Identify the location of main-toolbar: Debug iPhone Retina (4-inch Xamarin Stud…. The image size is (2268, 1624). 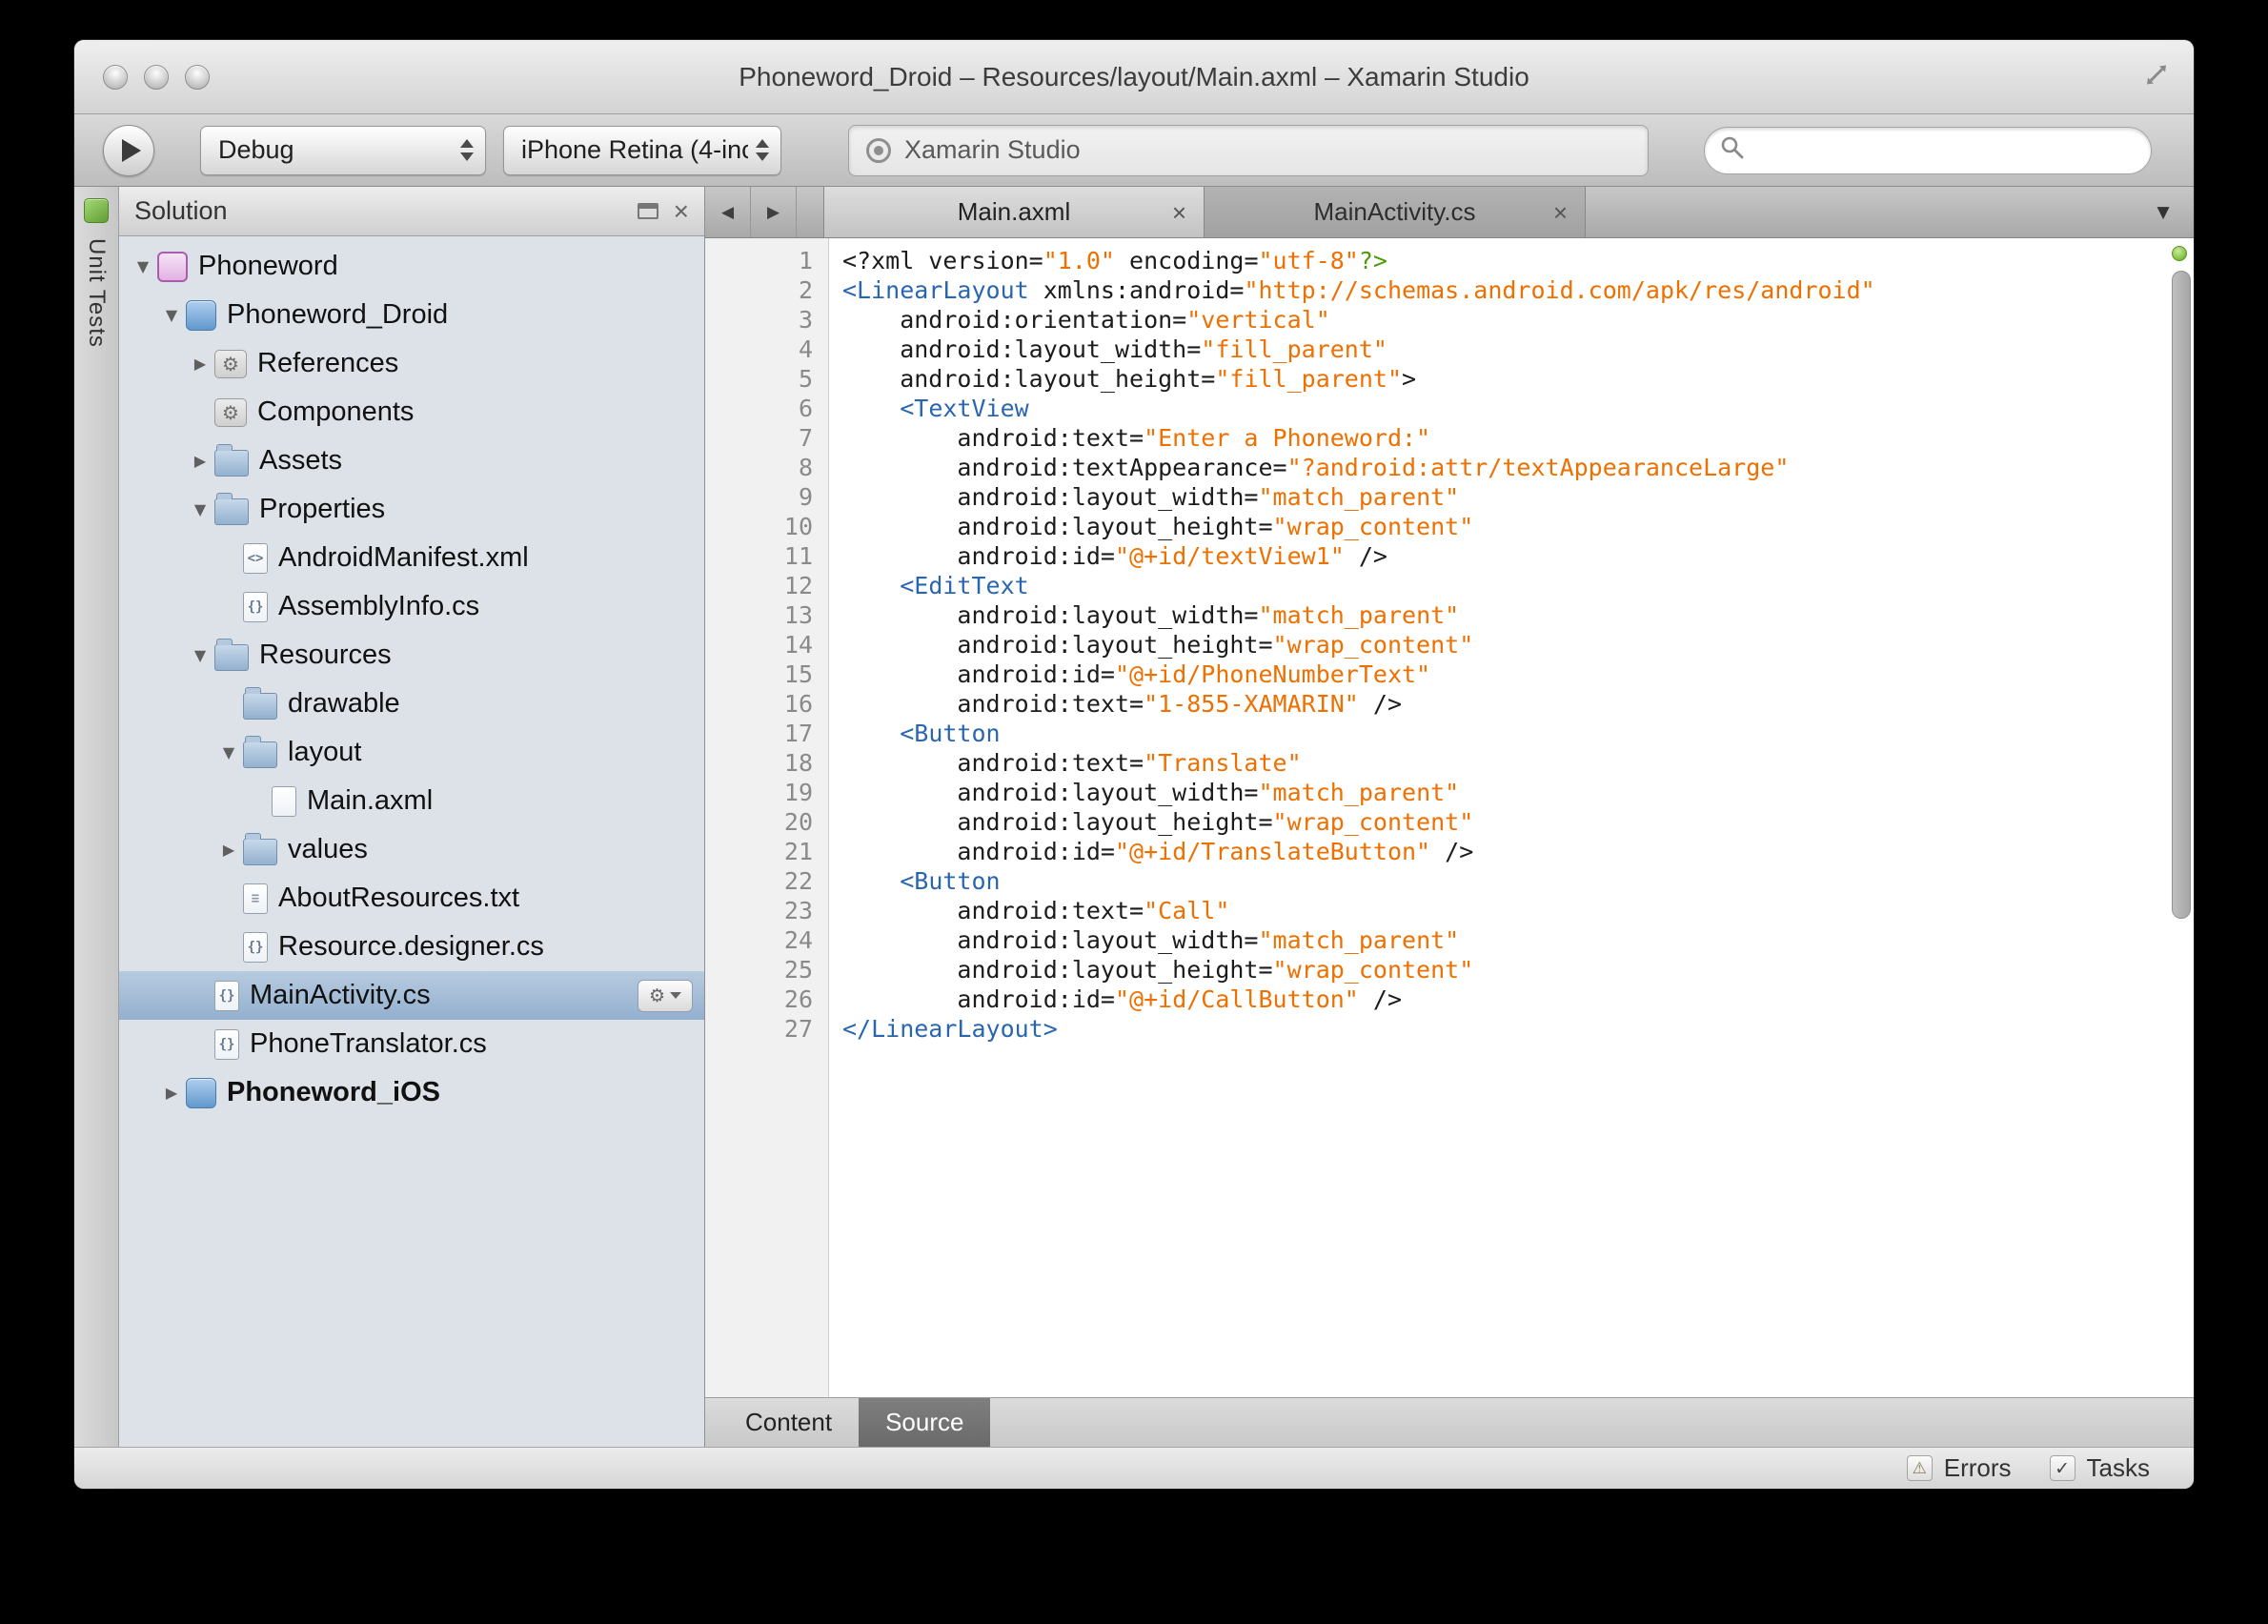
(1134, 150).